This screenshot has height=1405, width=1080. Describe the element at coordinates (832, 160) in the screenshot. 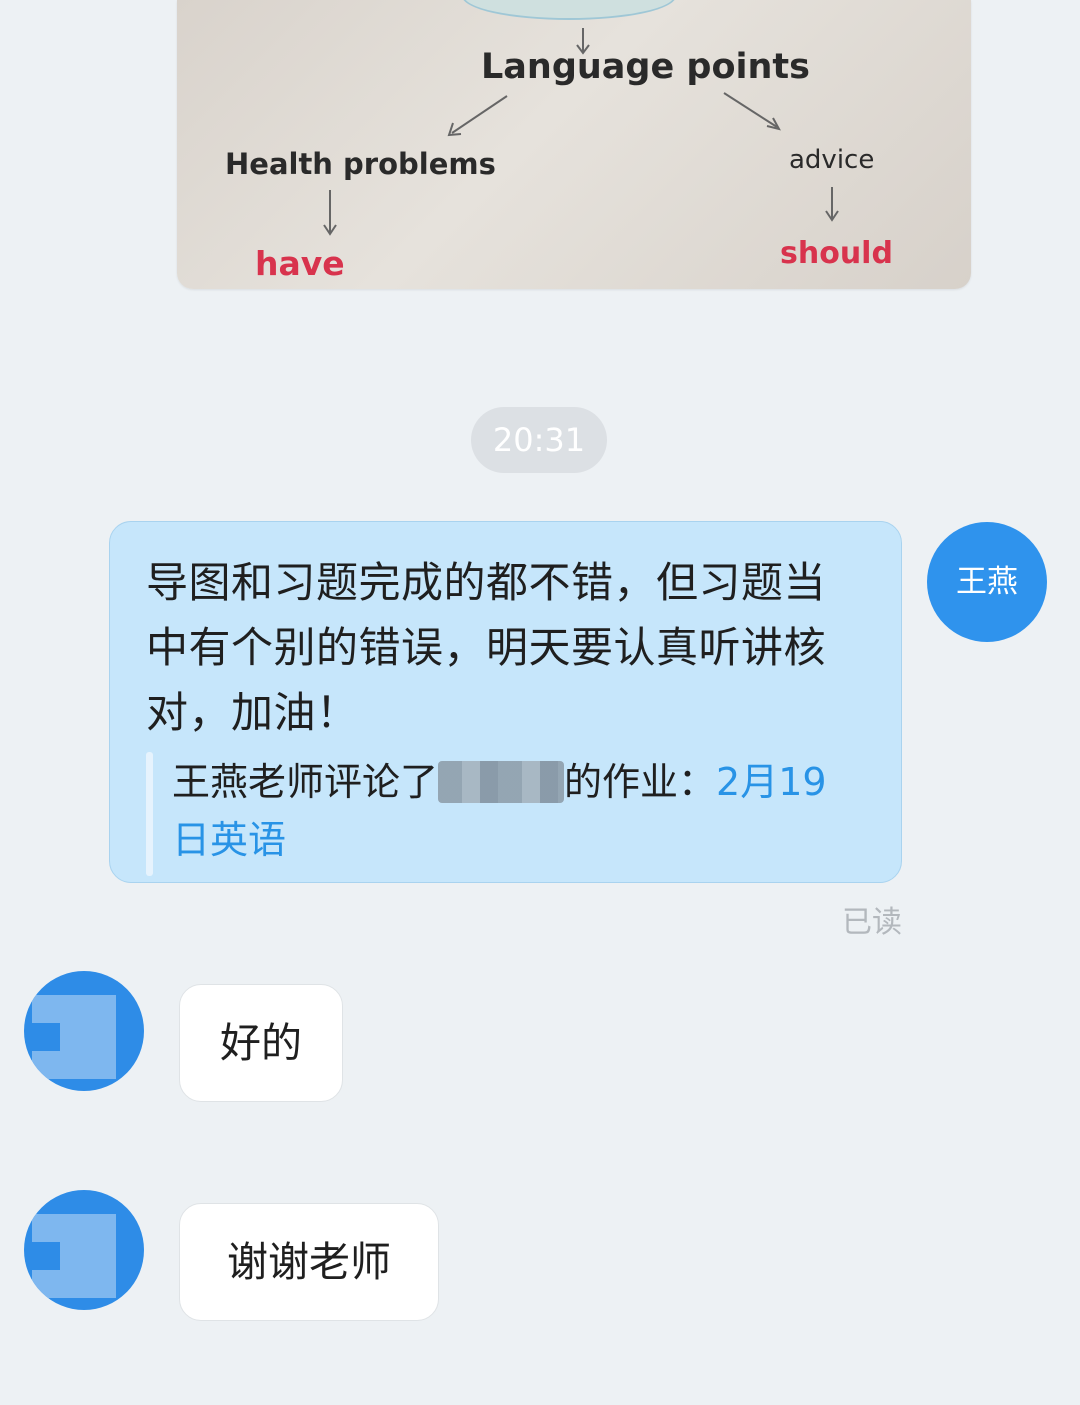

I see `advice-label: advice` at that location.